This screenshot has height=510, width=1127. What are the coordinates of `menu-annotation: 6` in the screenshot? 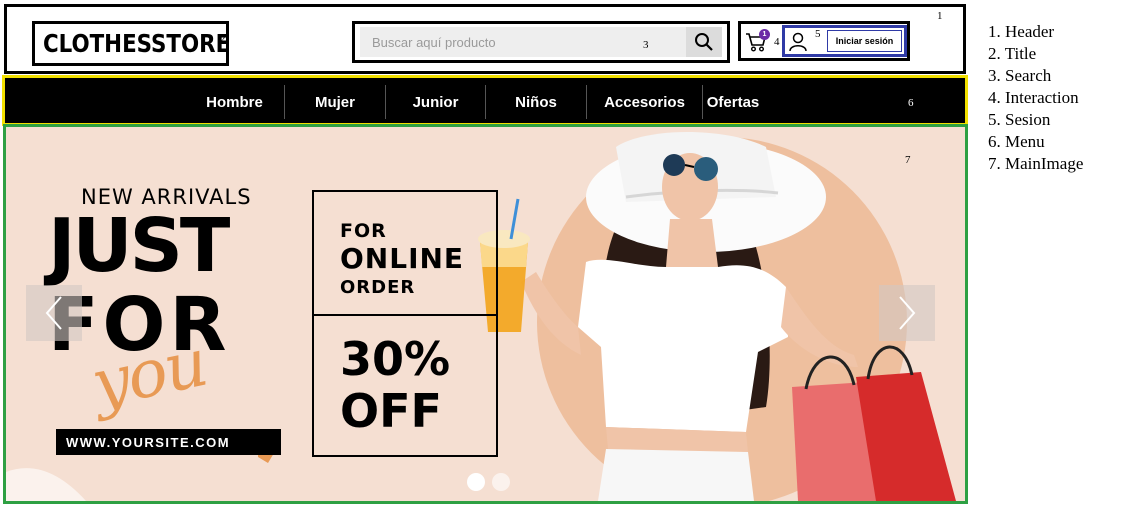 It's located at (911, 103).